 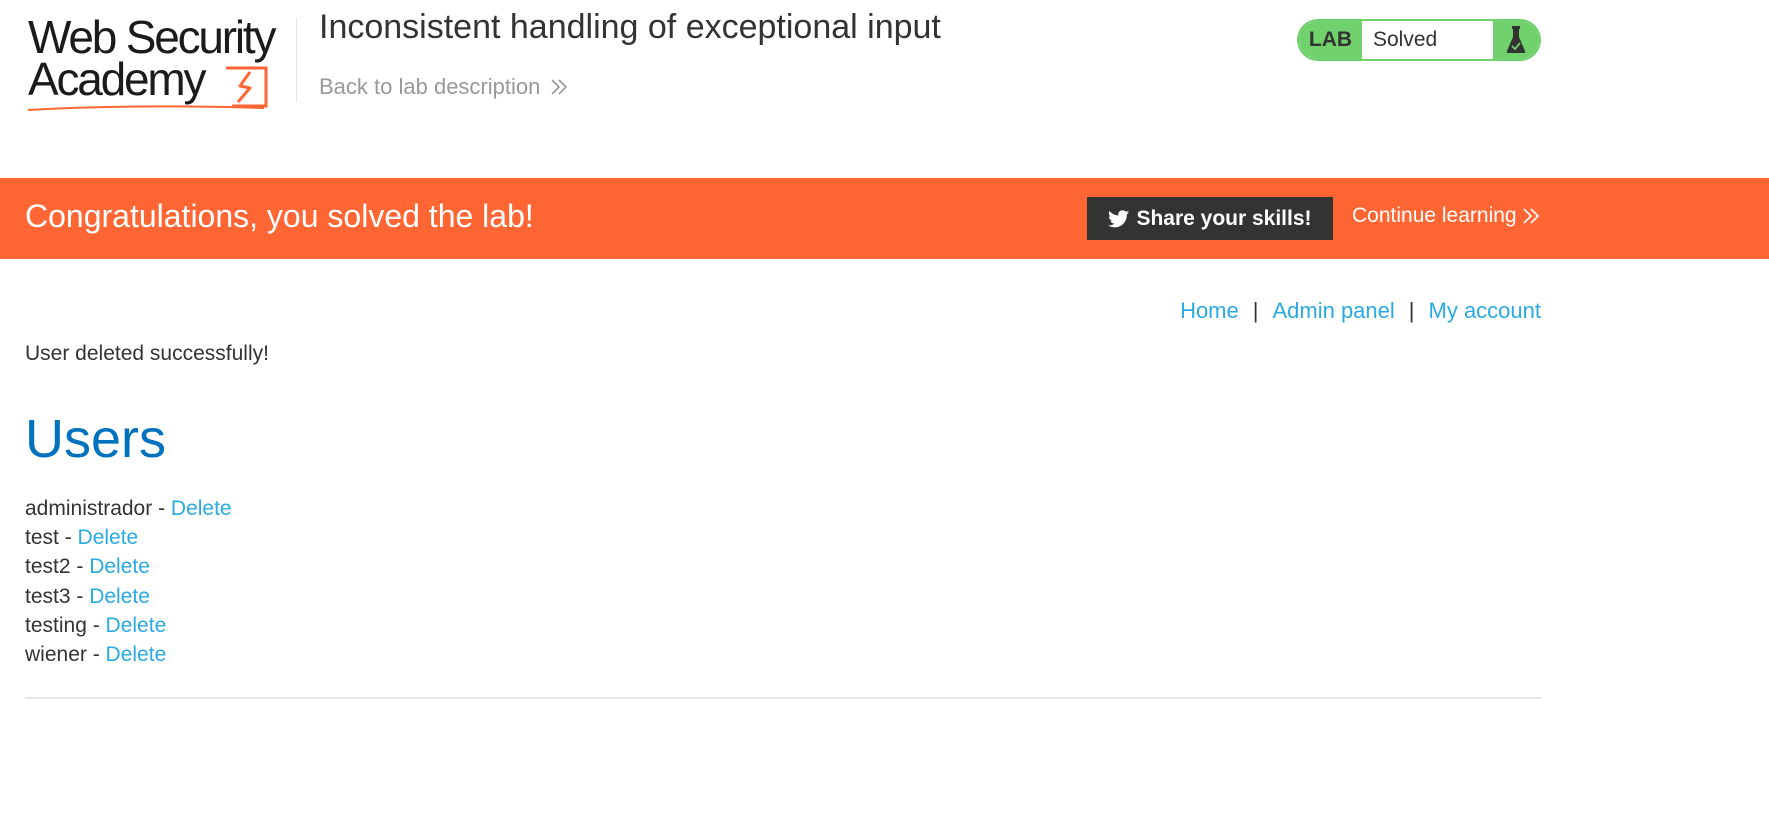 What do you see at coordinates (1434, 215) in the screenshot?
I see `continue-learning-label: Continue learning` at bounding box center [1434, 215].